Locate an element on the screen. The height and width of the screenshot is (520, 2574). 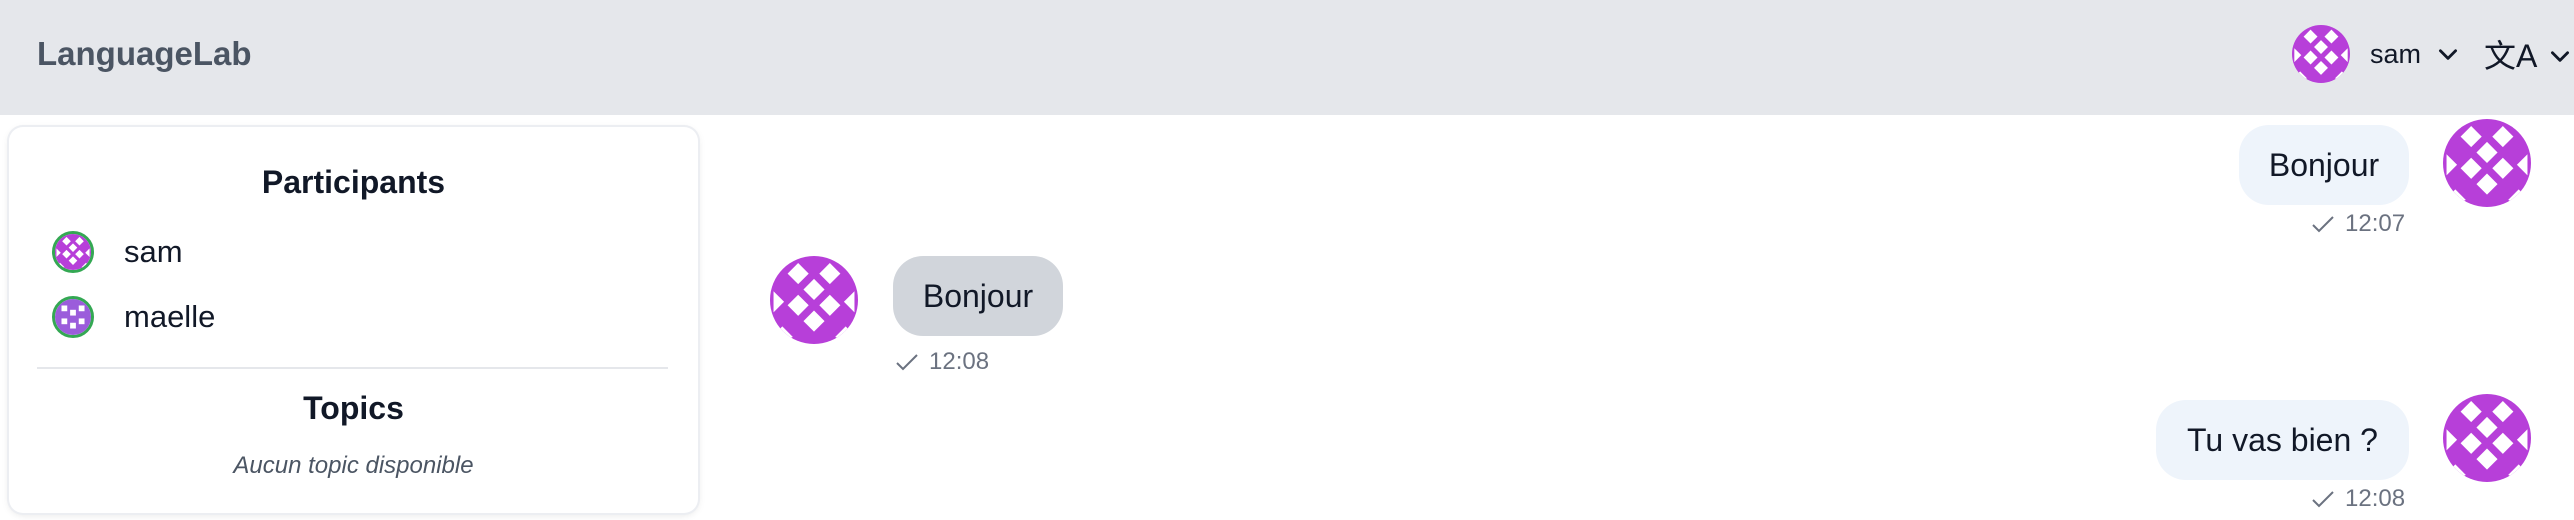
topics-empty-state: Aucun topic disponible is located at coordinates (353, 465).